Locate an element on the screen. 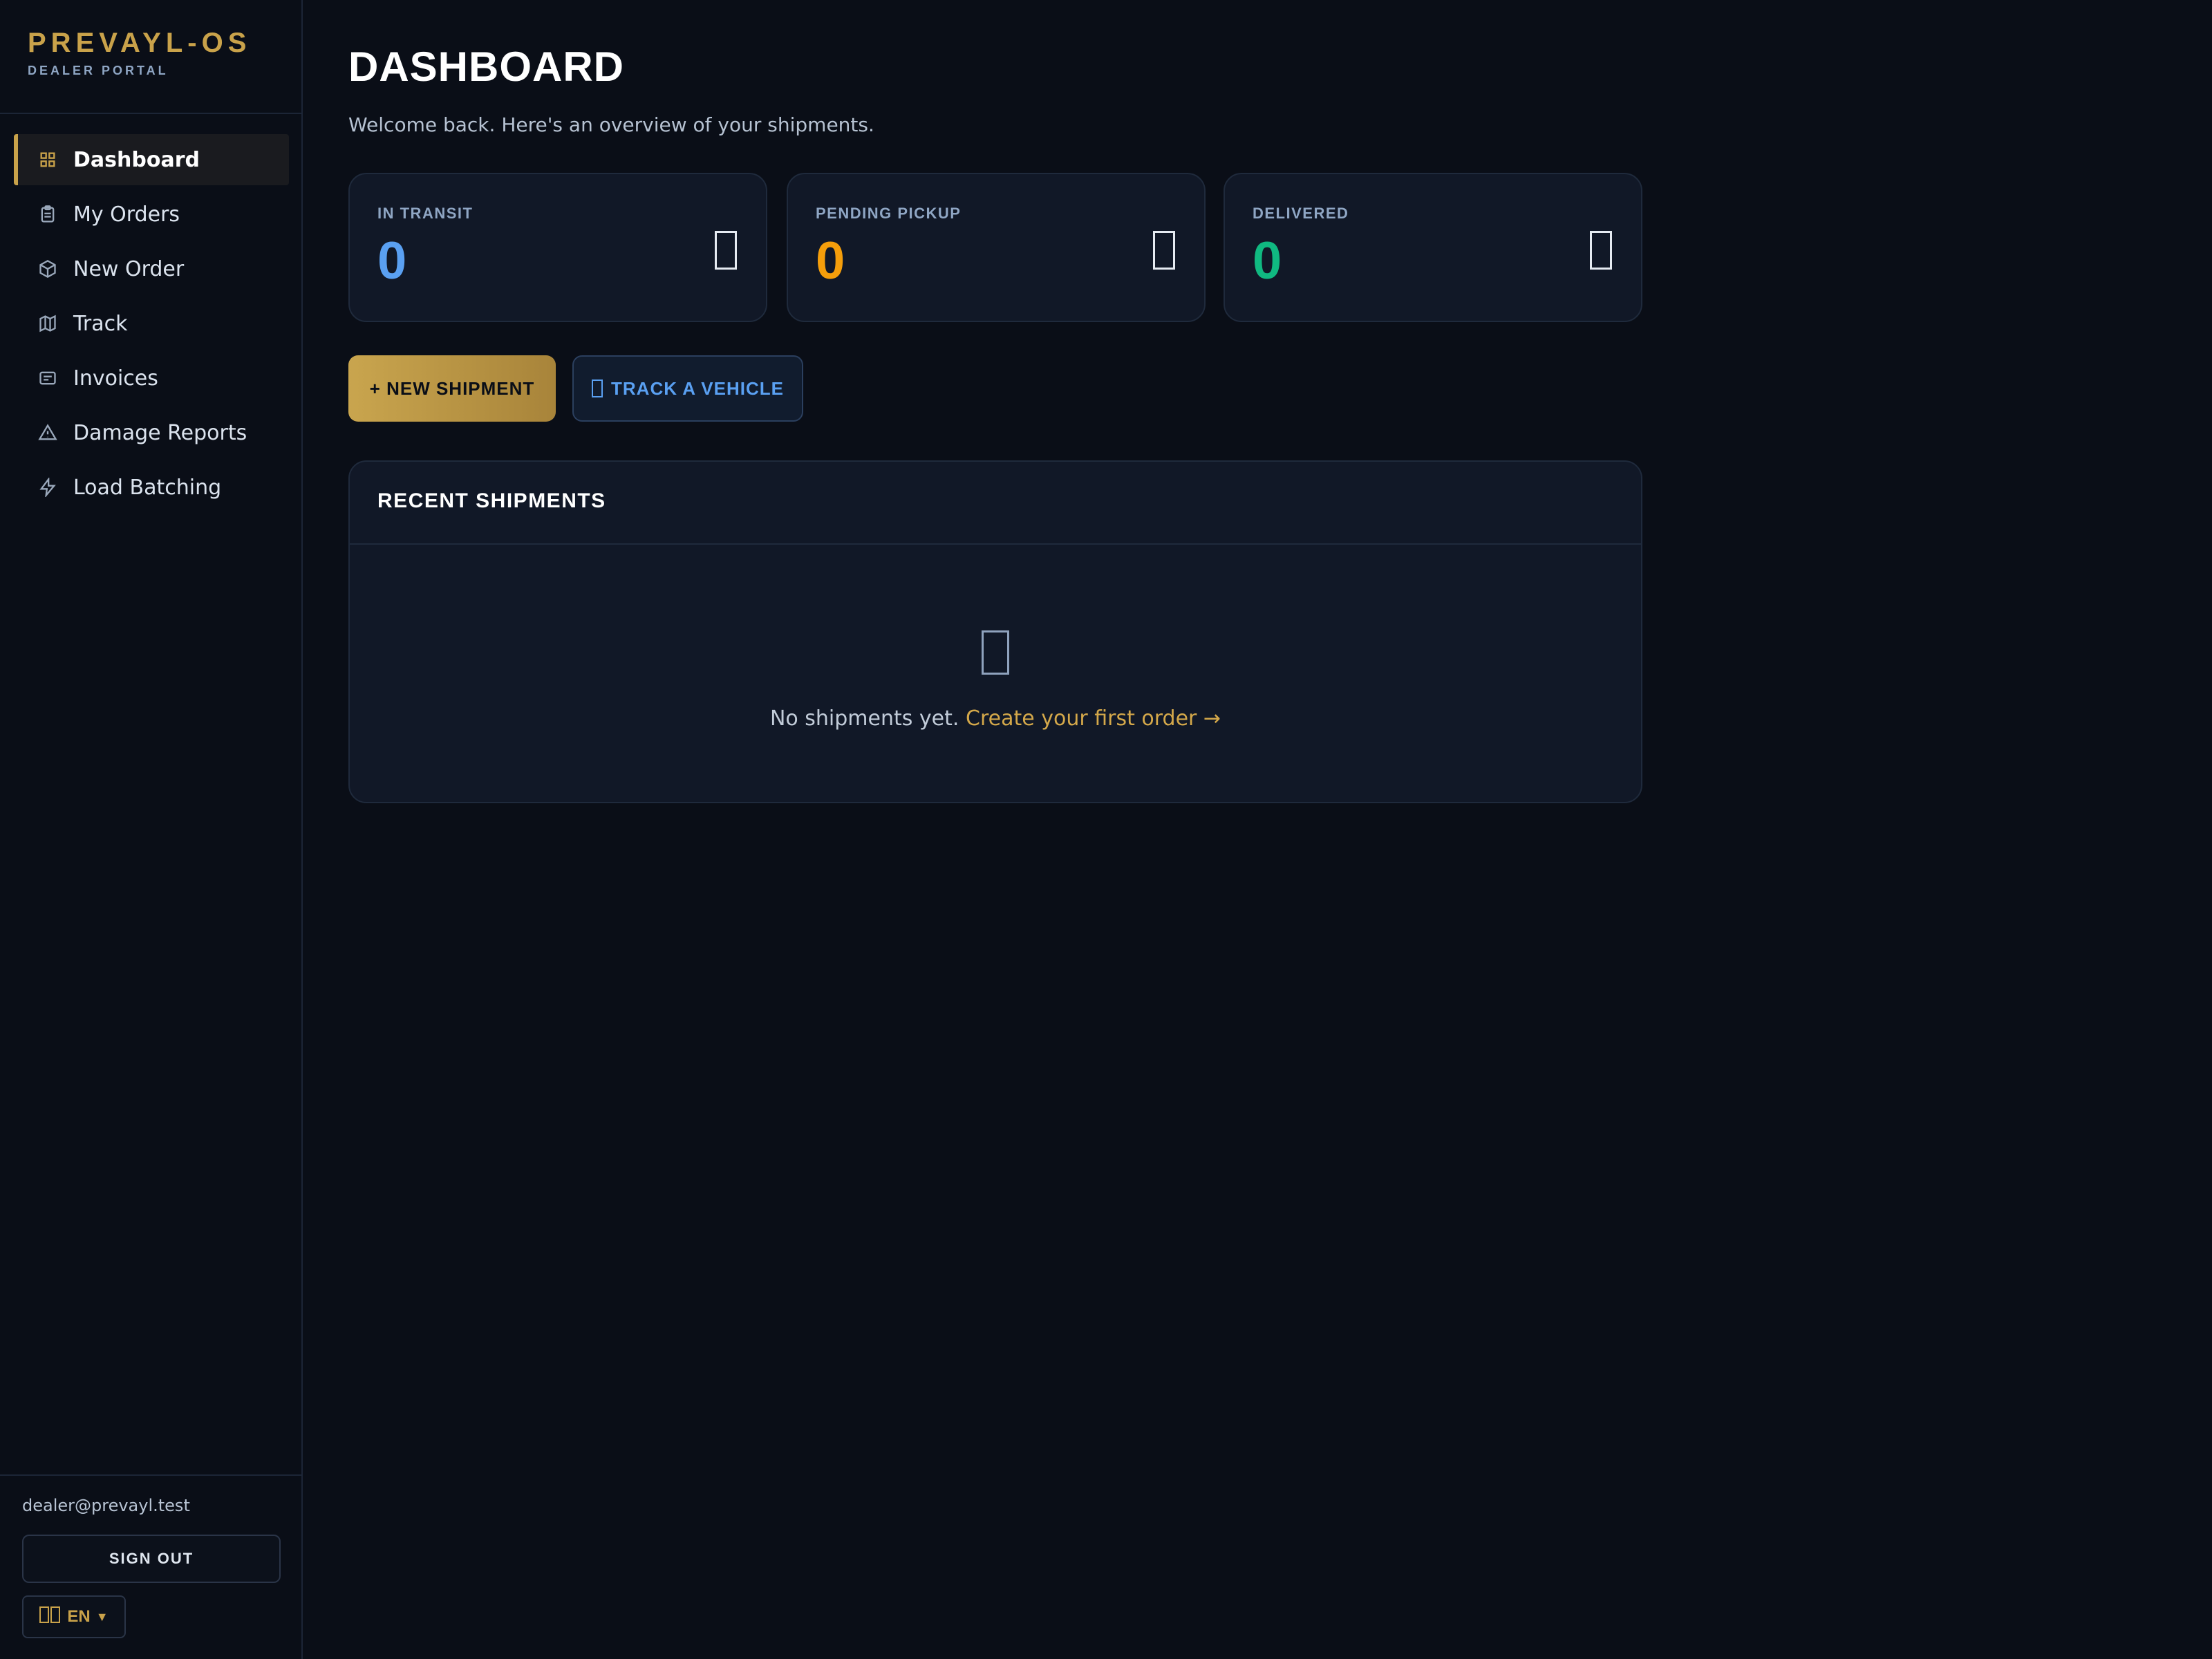 This screenshot has width=2212, height=1659. empty-message: No shipments yet. is located at coordinates (864, 718).